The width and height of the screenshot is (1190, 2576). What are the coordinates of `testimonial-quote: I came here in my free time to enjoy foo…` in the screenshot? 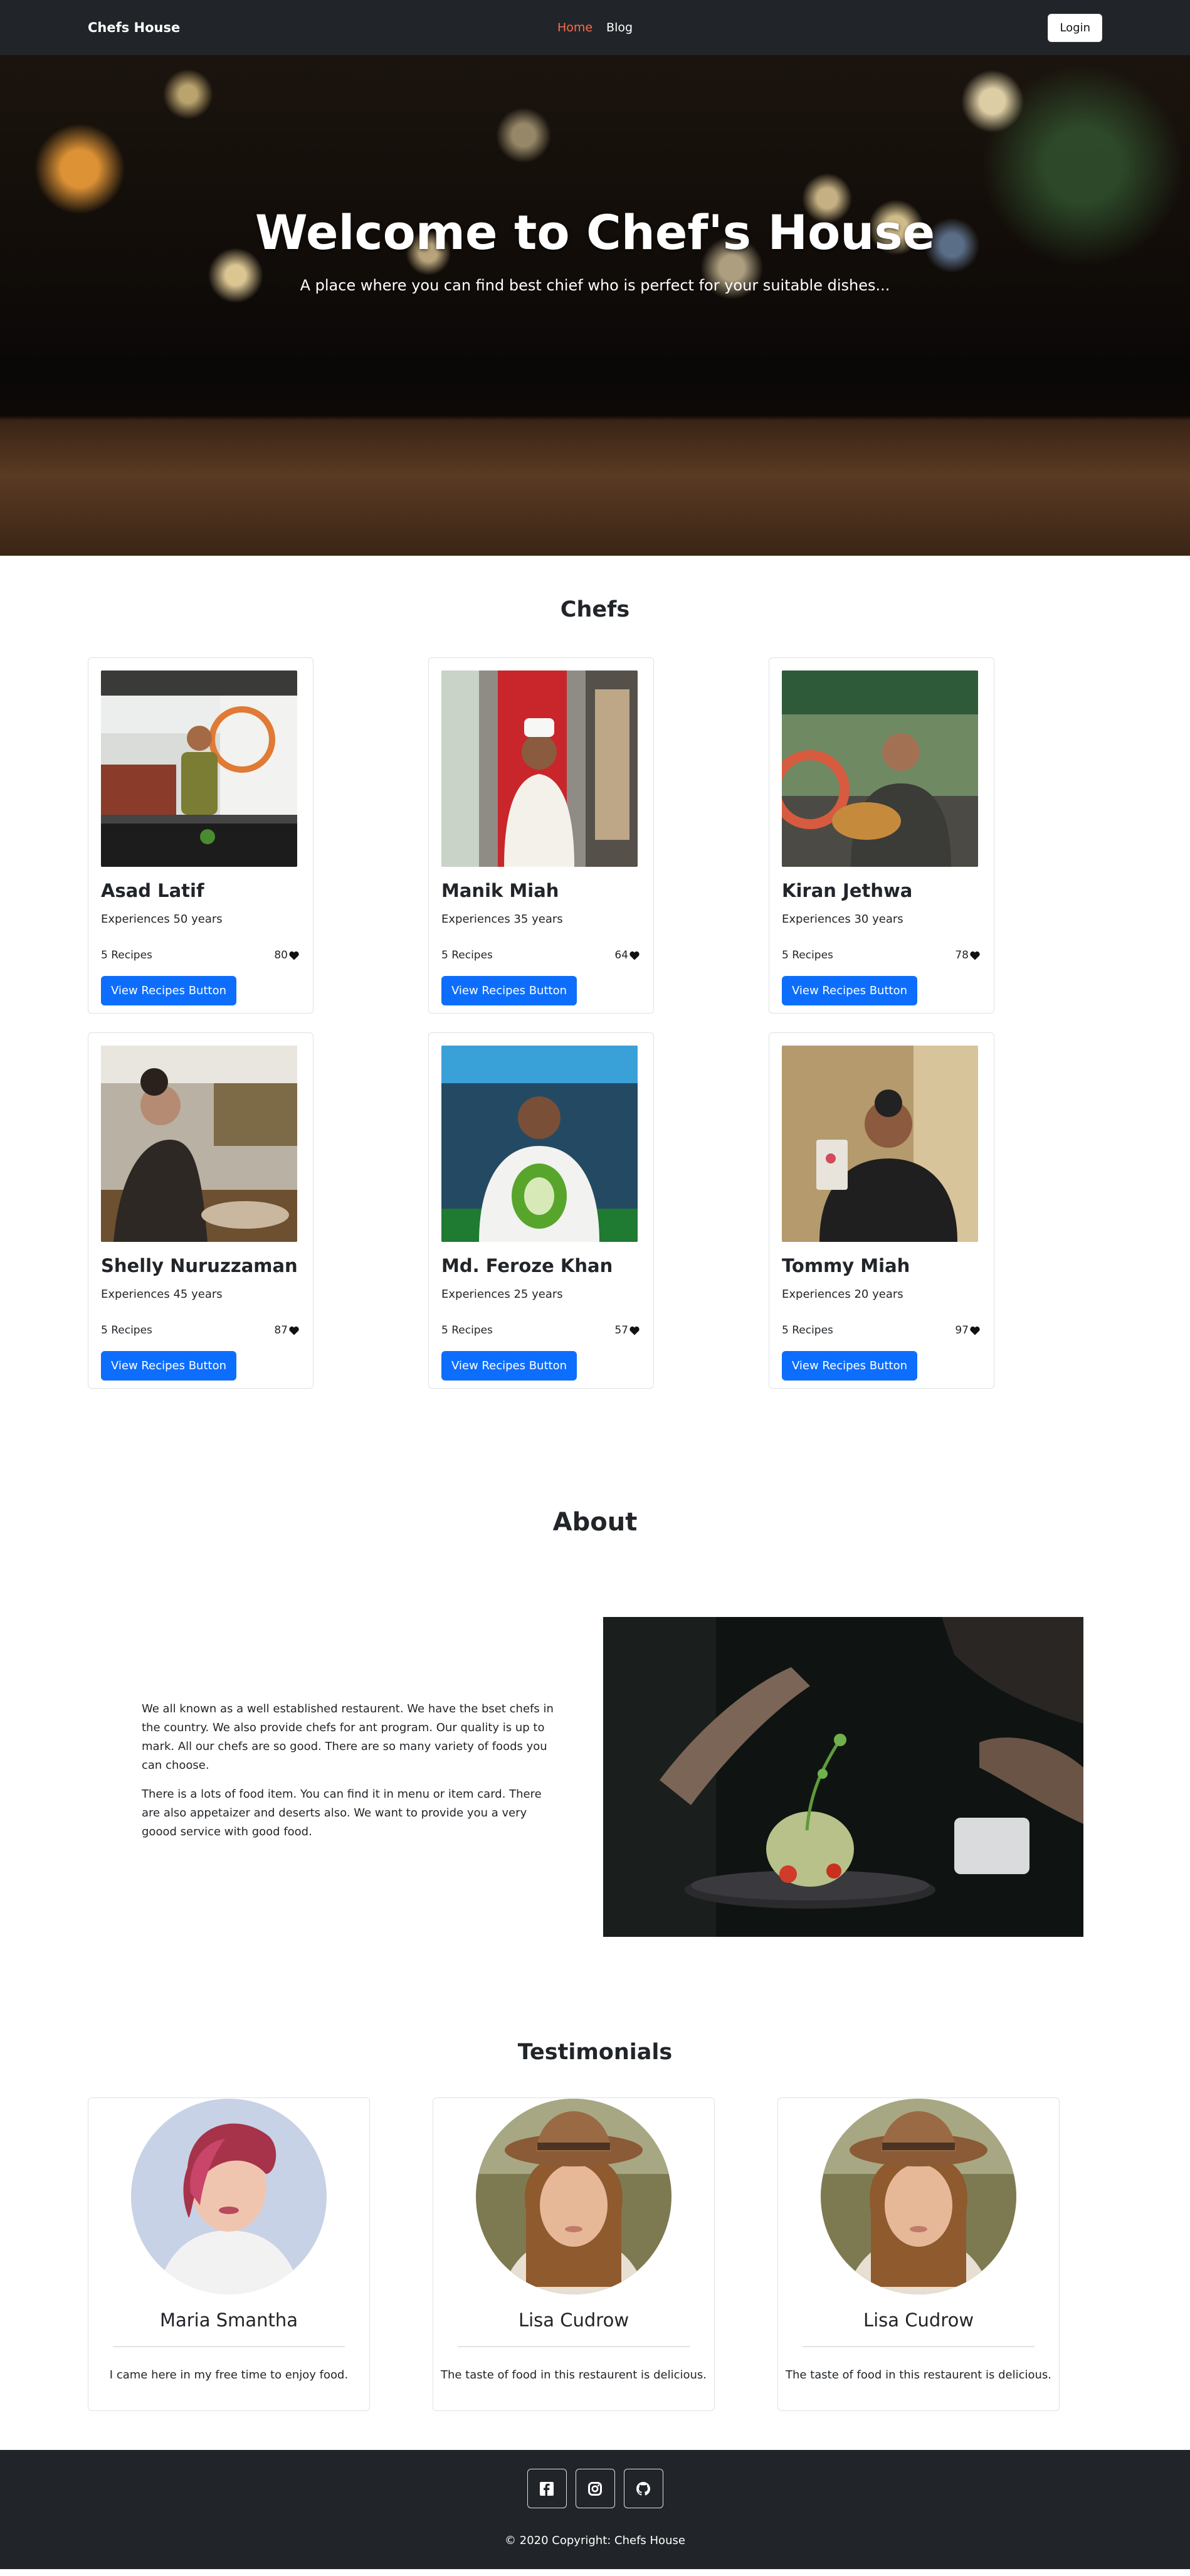 It's located at (229, 2375).